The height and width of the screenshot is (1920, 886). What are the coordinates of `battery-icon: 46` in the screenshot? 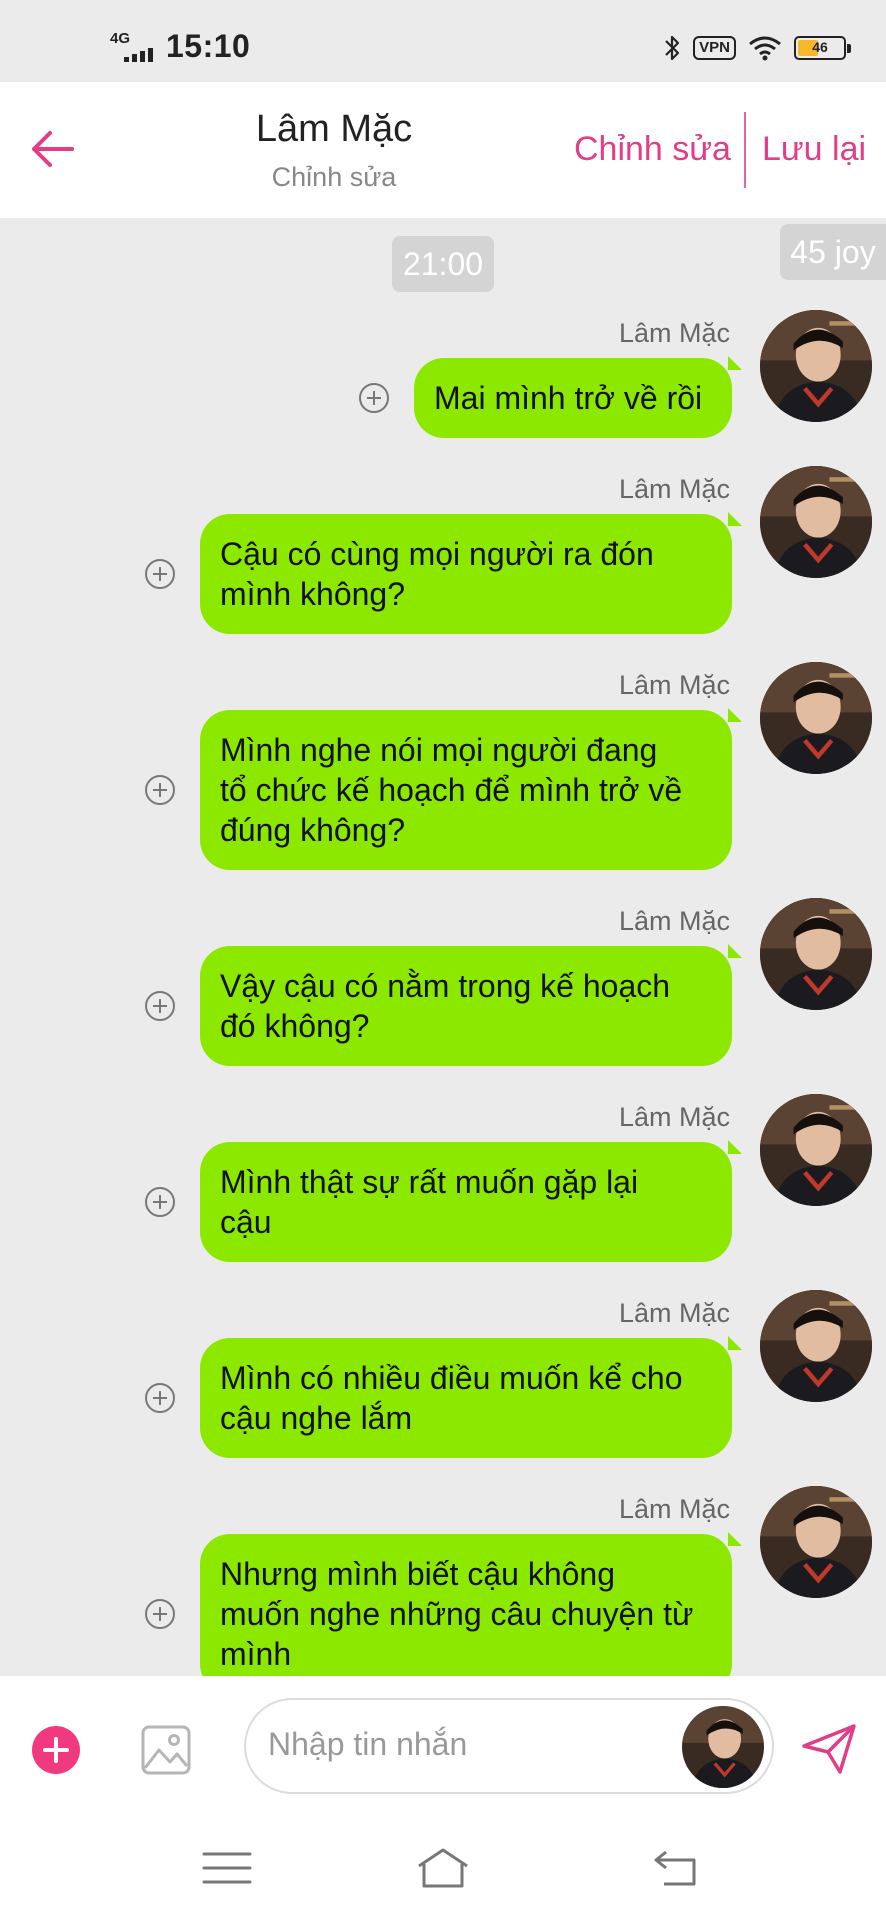 It's located at (822, 48).